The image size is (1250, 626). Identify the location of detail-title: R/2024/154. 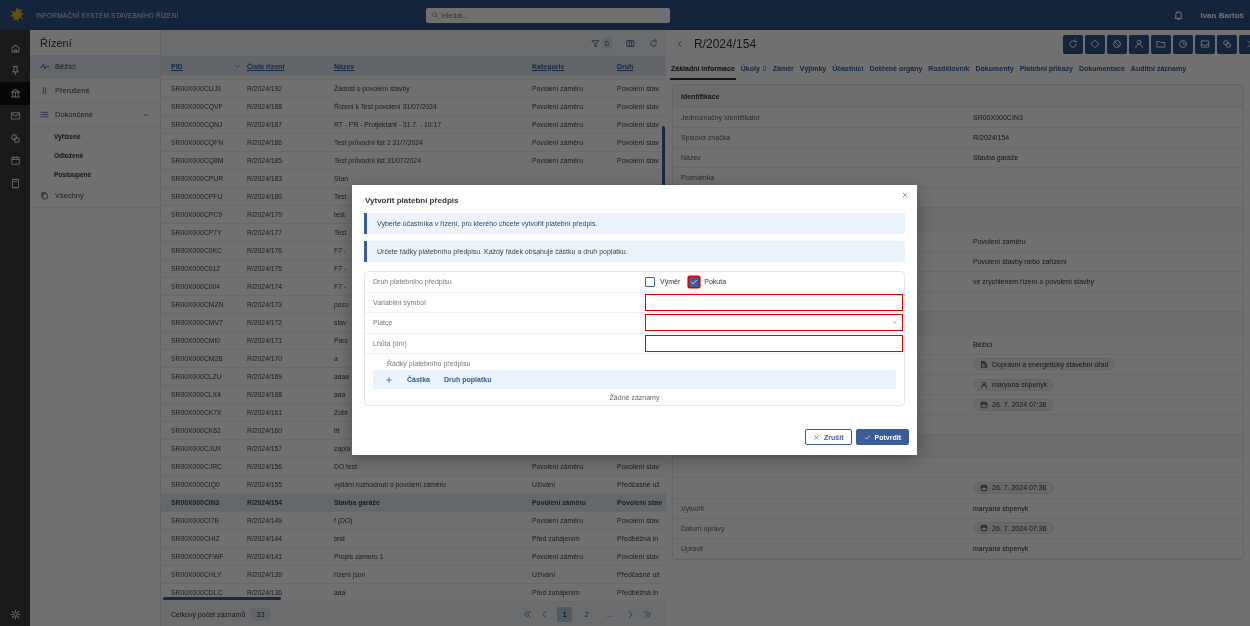
(725, 44).